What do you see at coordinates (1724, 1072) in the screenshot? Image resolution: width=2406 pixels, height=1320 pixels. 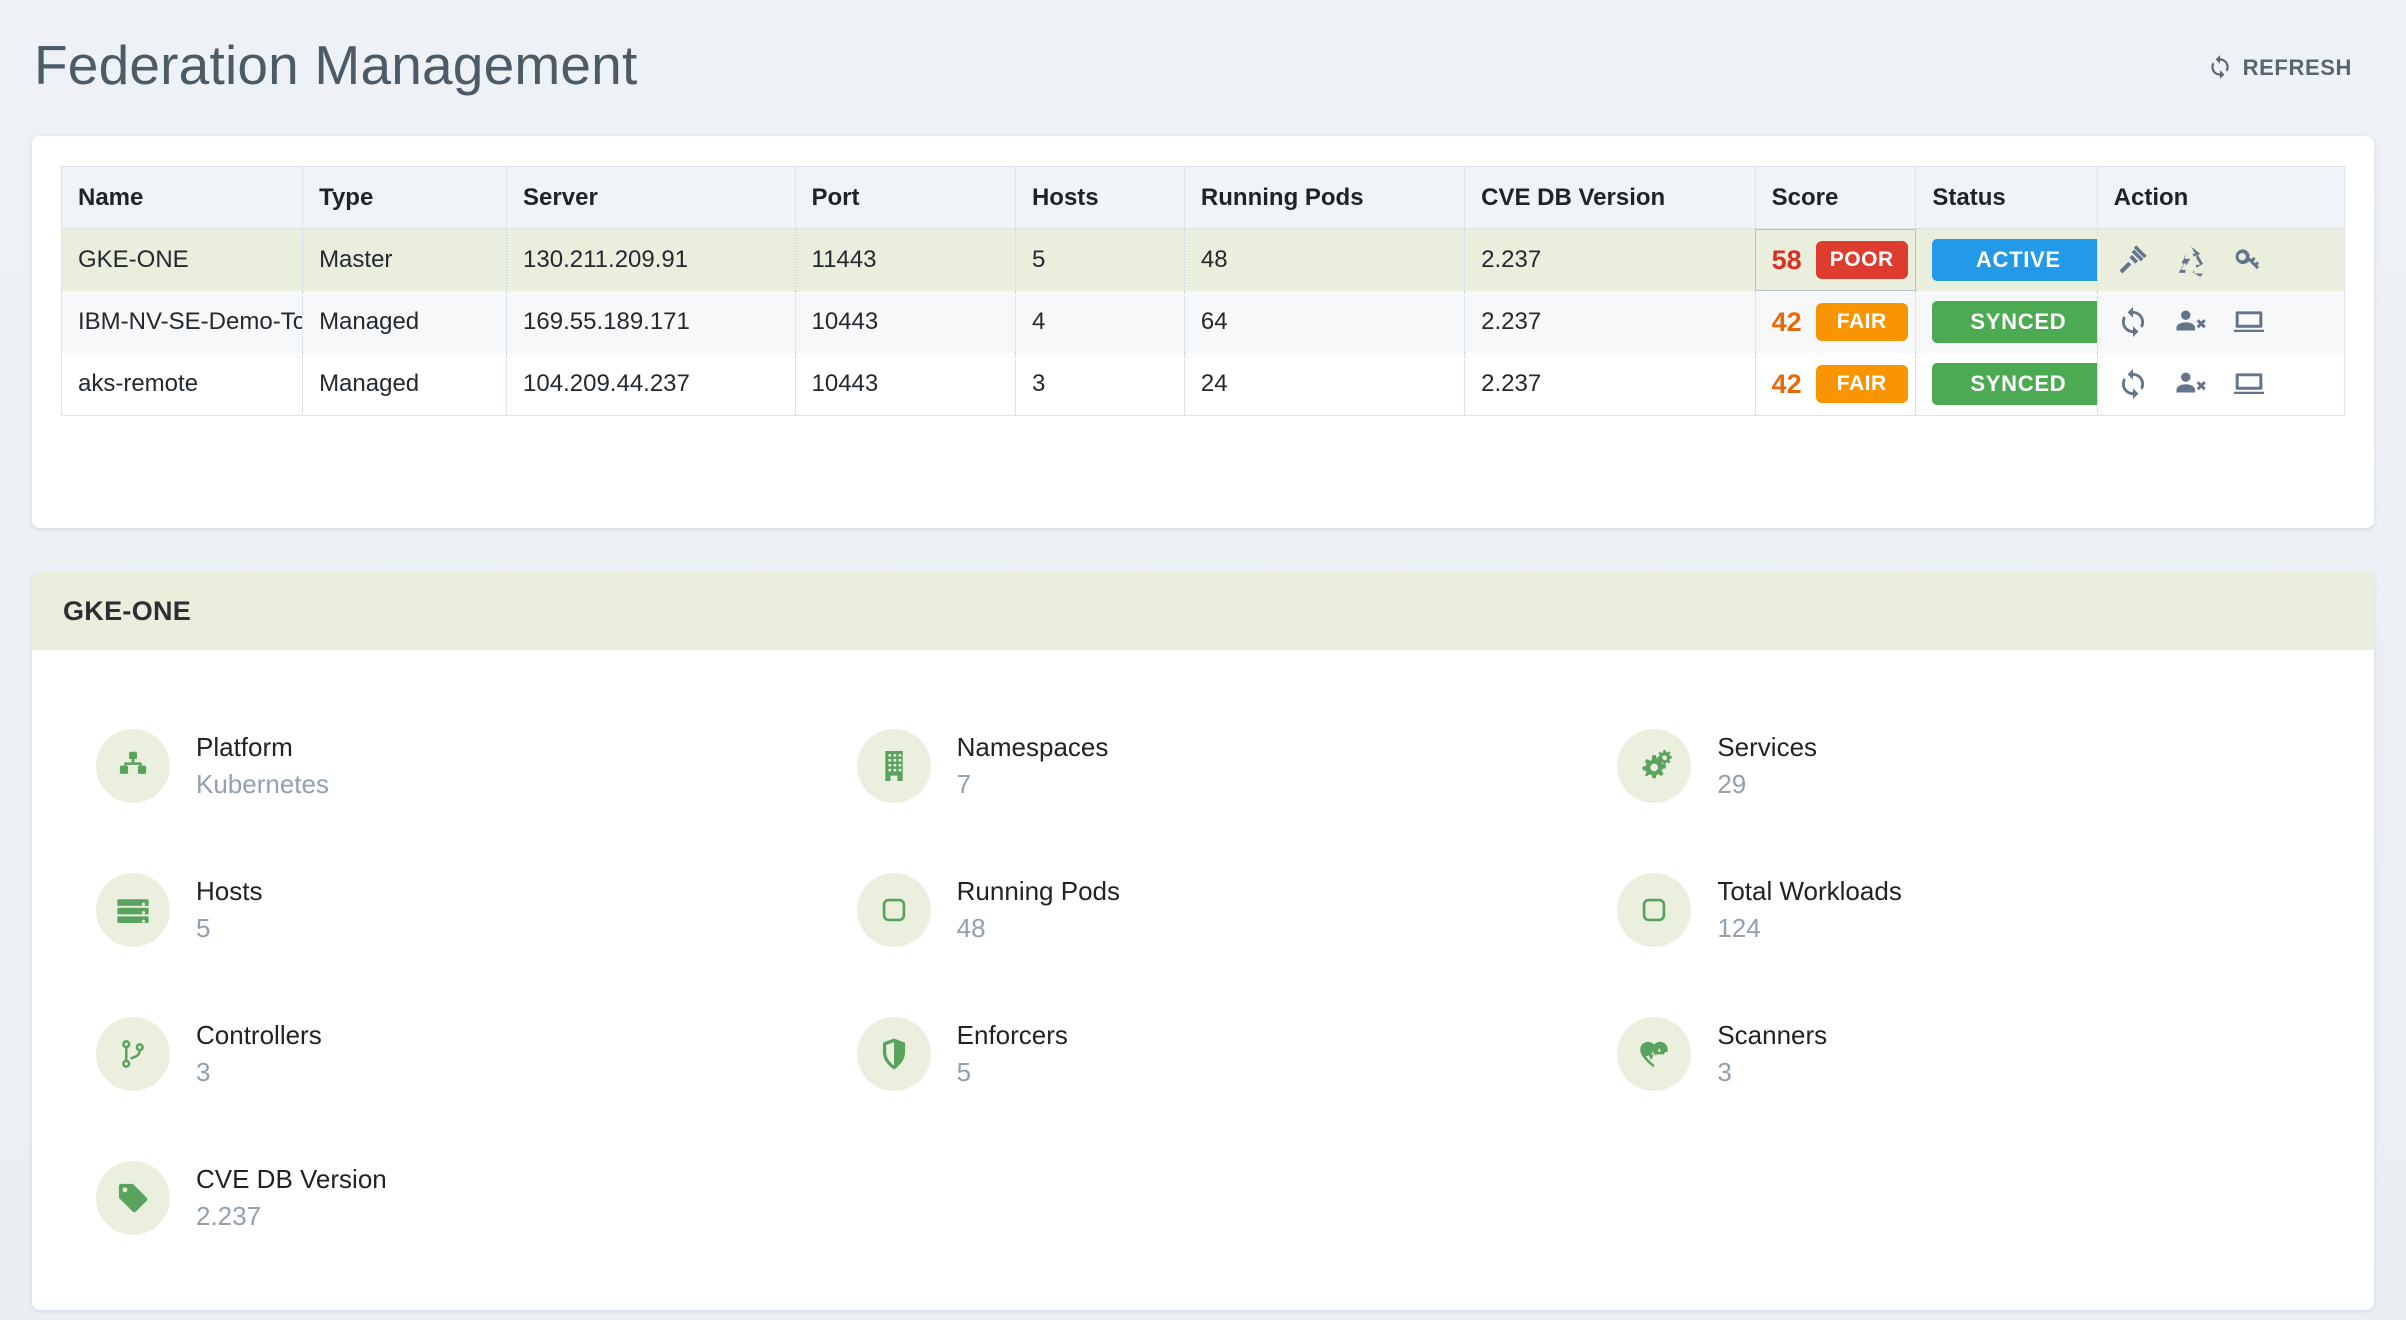 I see `detail-item-value: 3` at bounding box center [1724, 1072].